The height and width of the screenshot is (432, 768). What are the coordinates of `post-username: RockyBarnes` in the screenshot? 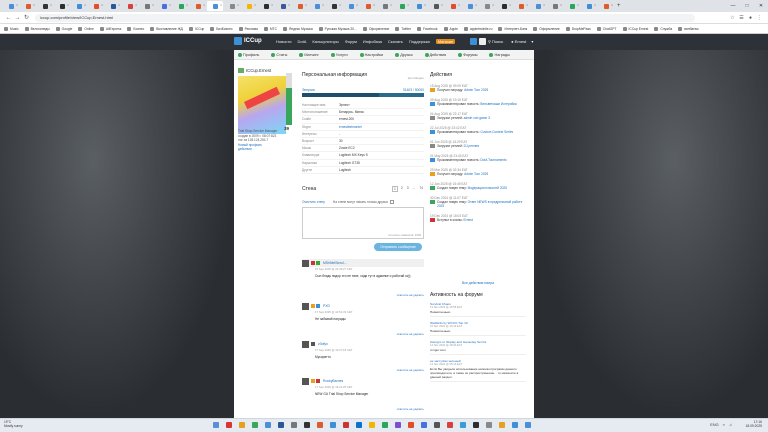 It's located at (333, 381).